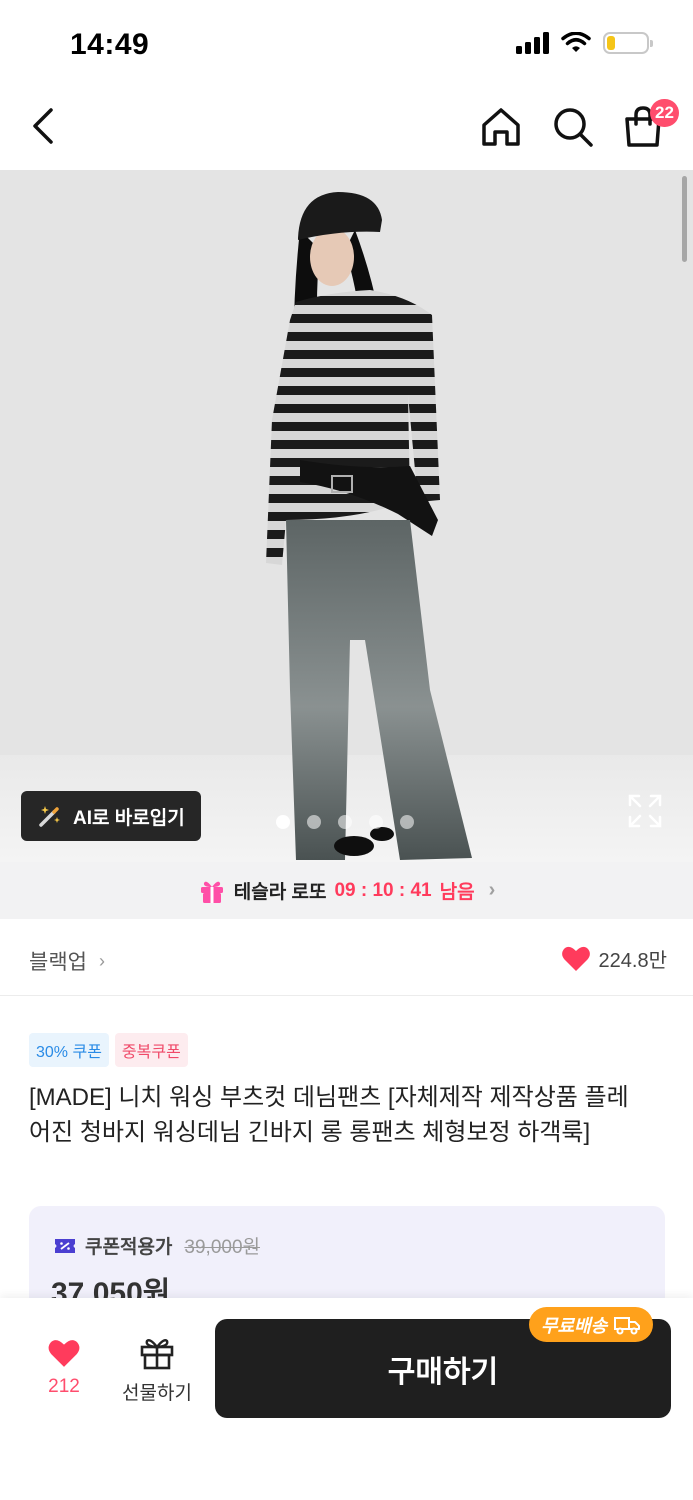  What do you see at coordinates (280, 892) in the screenshot?
I see `promo-timer-label: 테슬라 로또` at bounding box center [280, 892].